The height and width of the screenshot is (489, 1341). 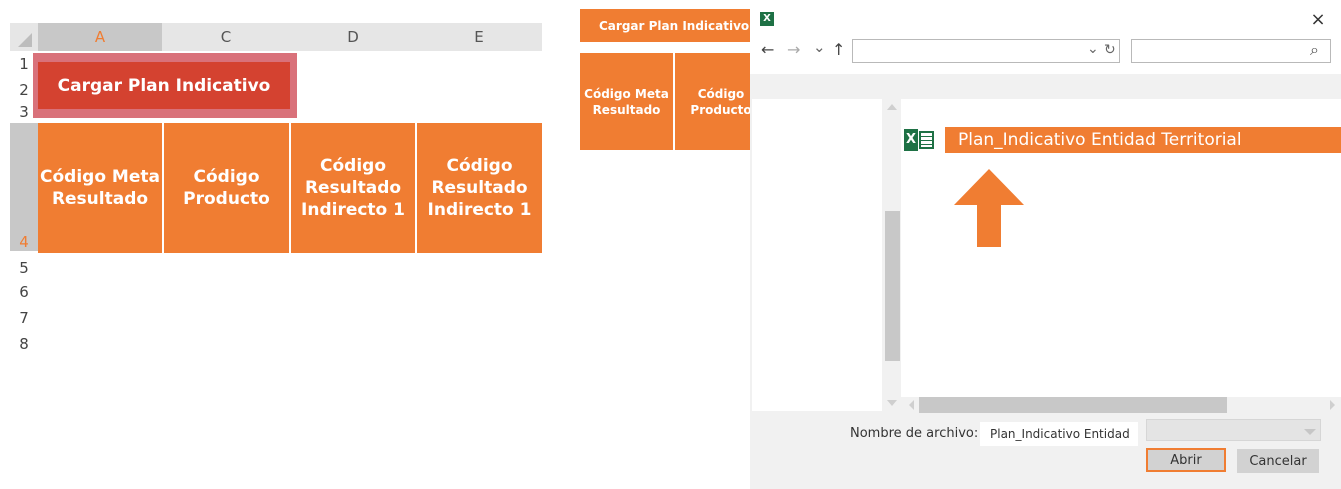 I want to click on row-number: 8, so click(x=24, y=340).